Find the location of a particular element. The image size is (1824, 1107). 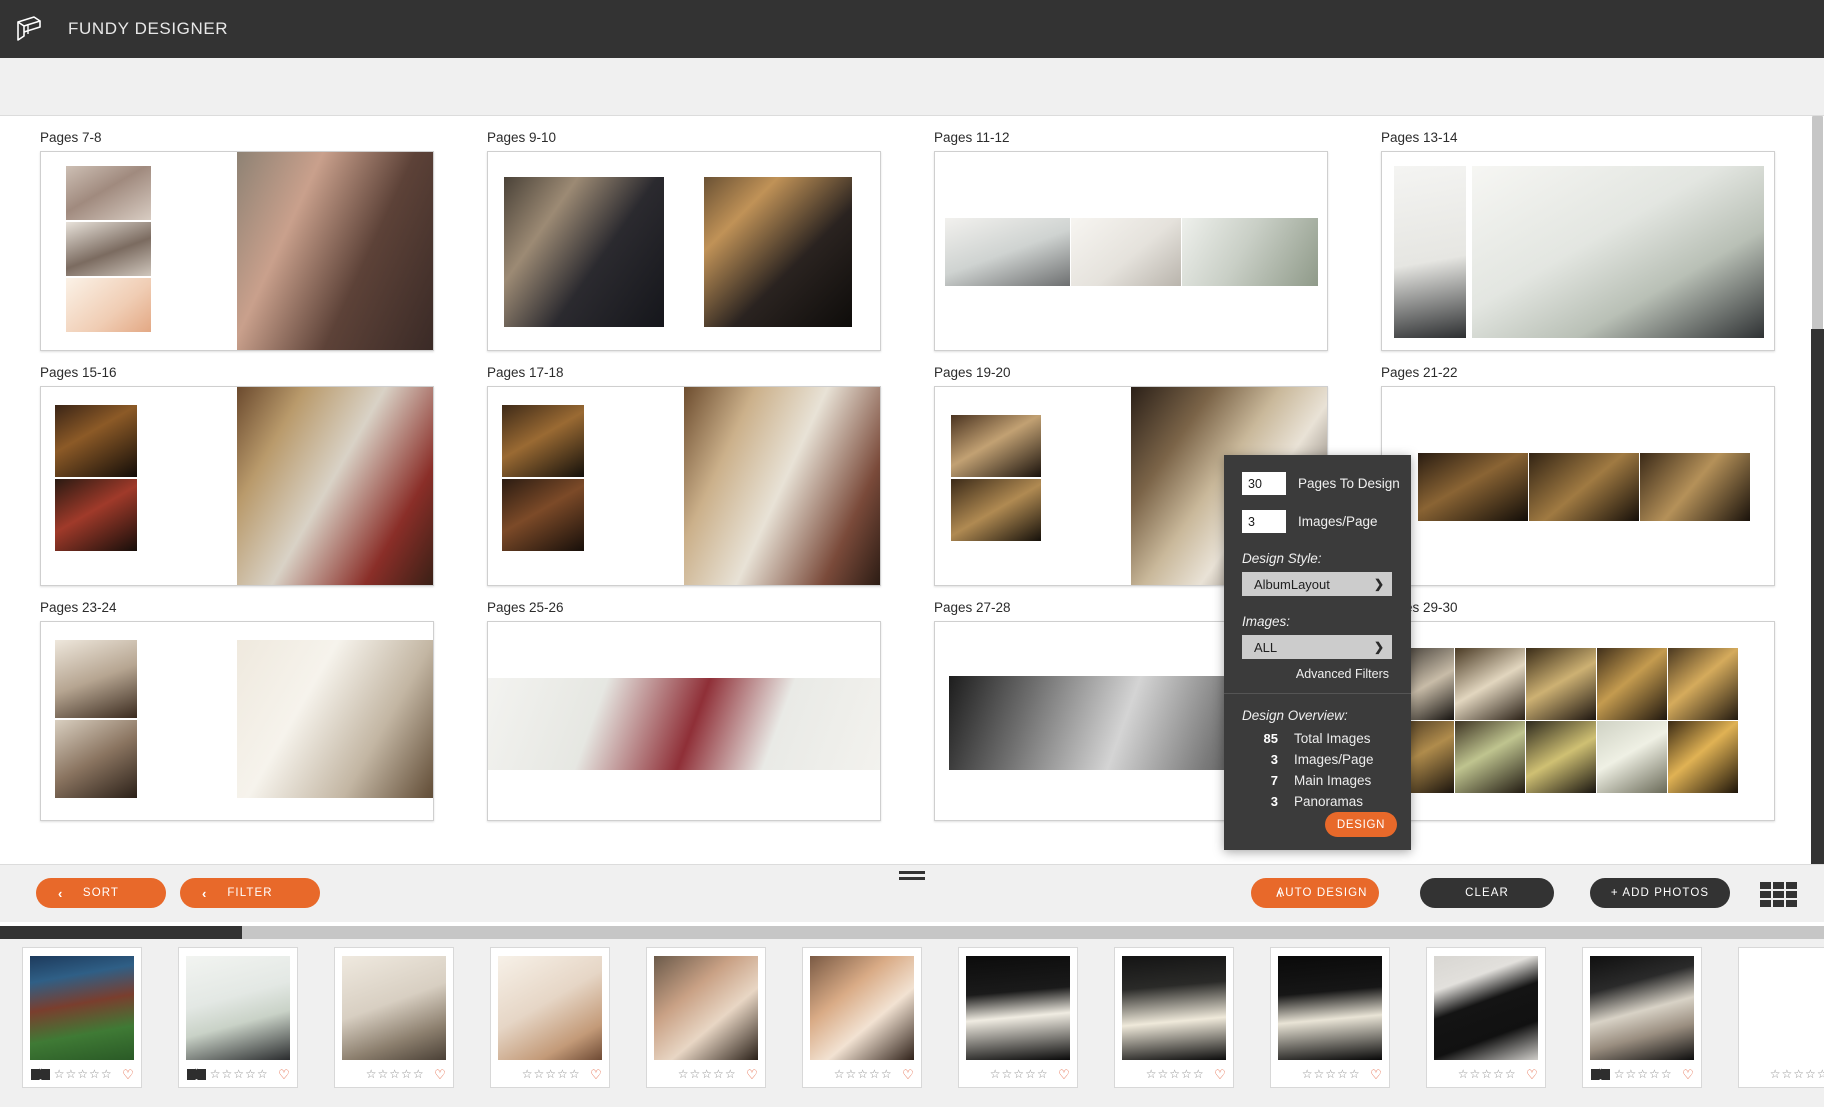

photo-church-pews is located at coordinates (543, 515).